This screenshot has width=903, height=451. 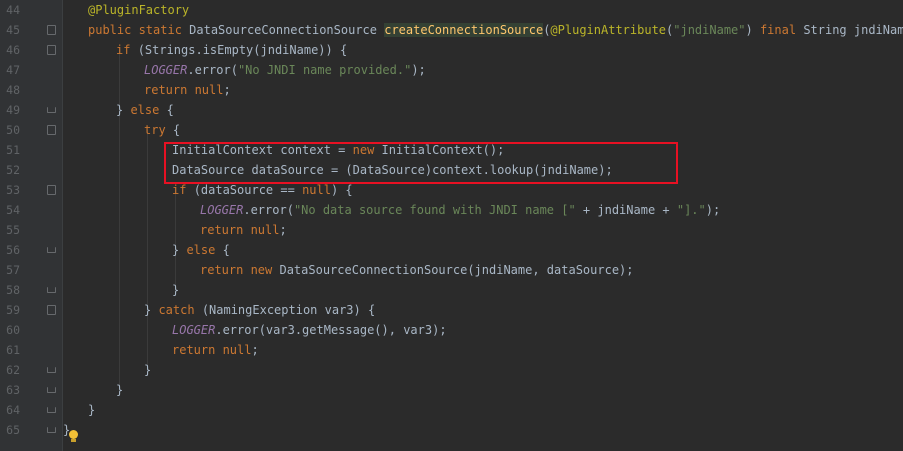 I want to click on lightbulb-base, so click(x=73, y=440).